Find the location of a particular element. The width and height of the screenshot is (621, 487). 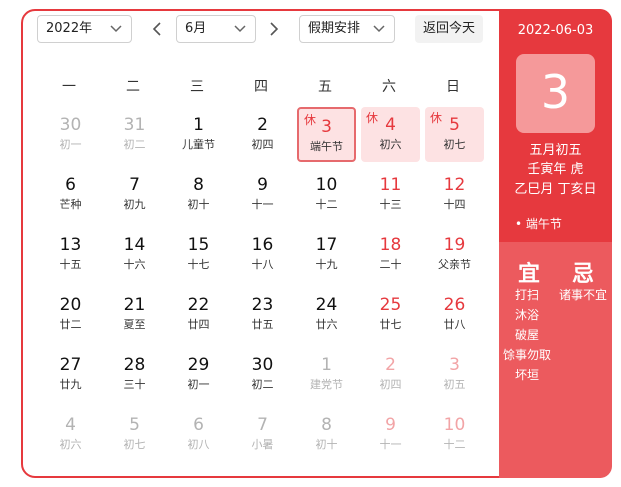

lunar-label: 廿二 is located at coordinates (70, 324).